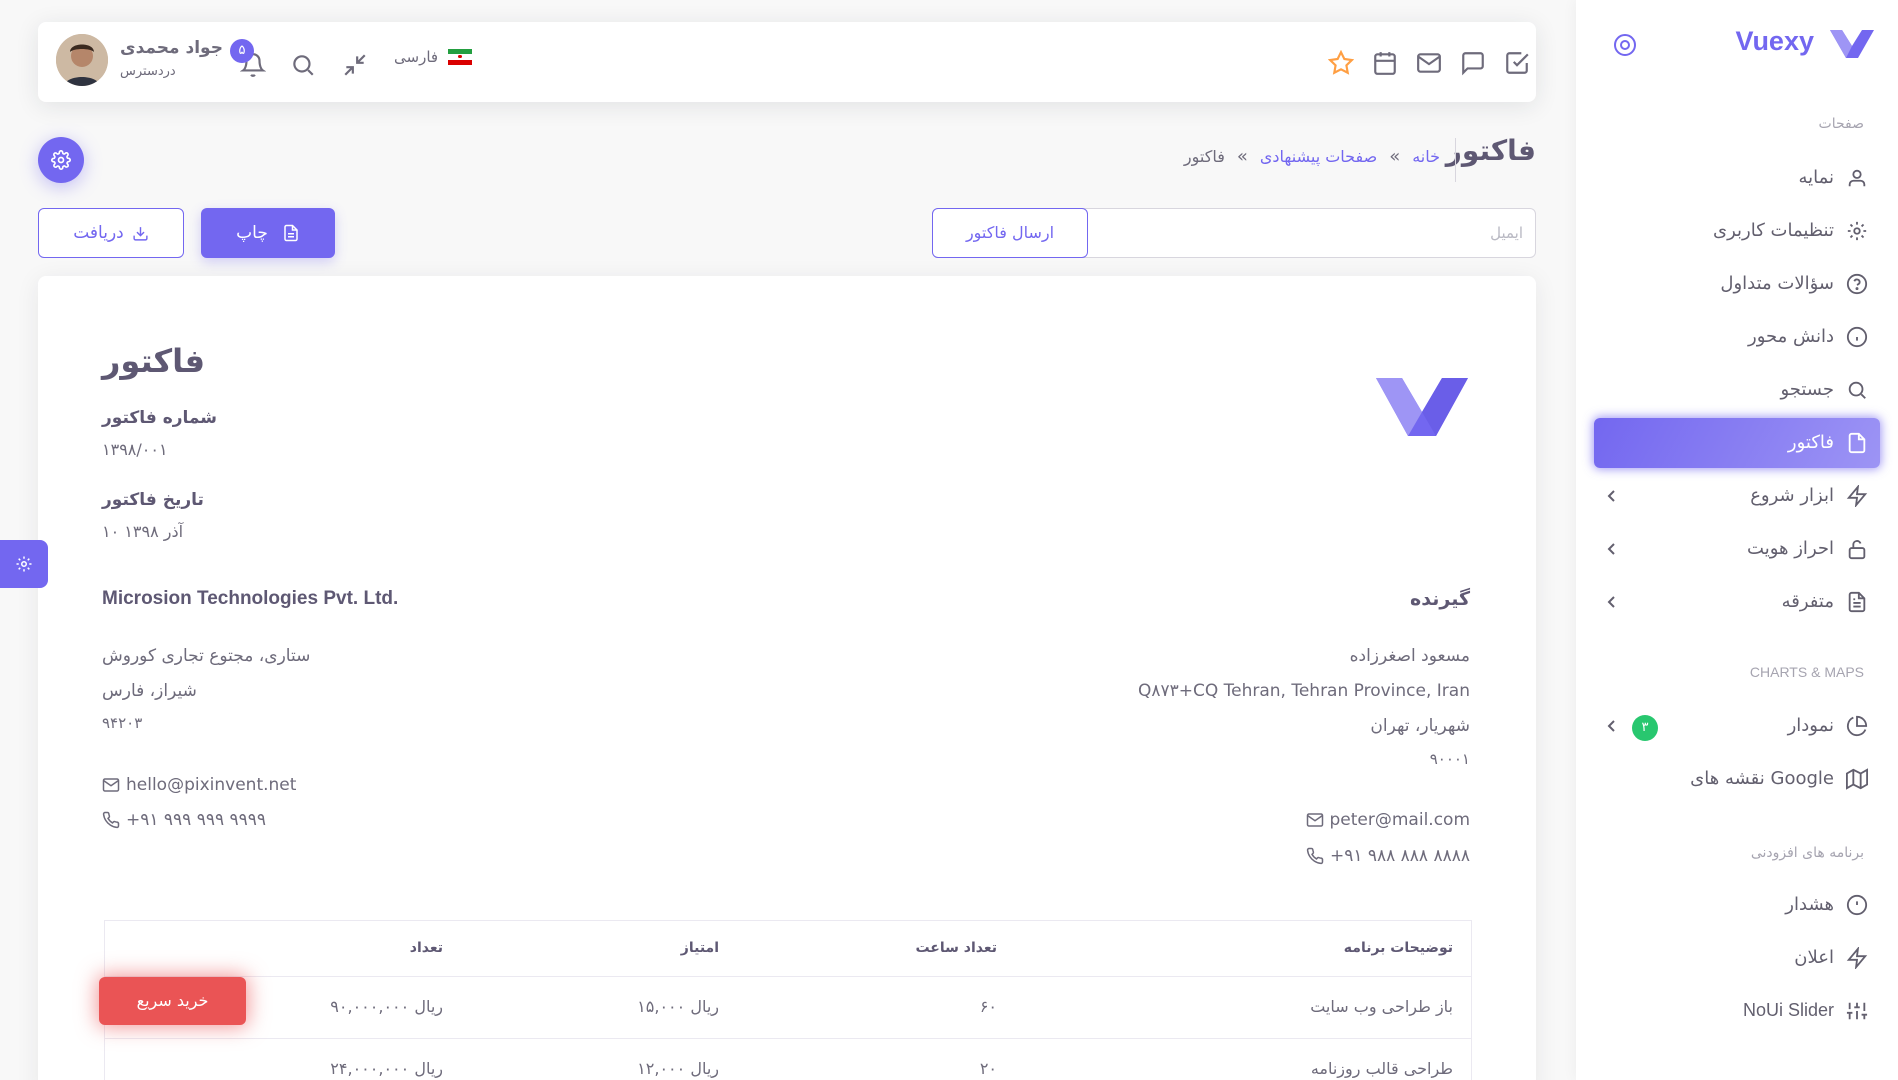  I want to click on table-cell: ۲۰, so click(988, 1068).